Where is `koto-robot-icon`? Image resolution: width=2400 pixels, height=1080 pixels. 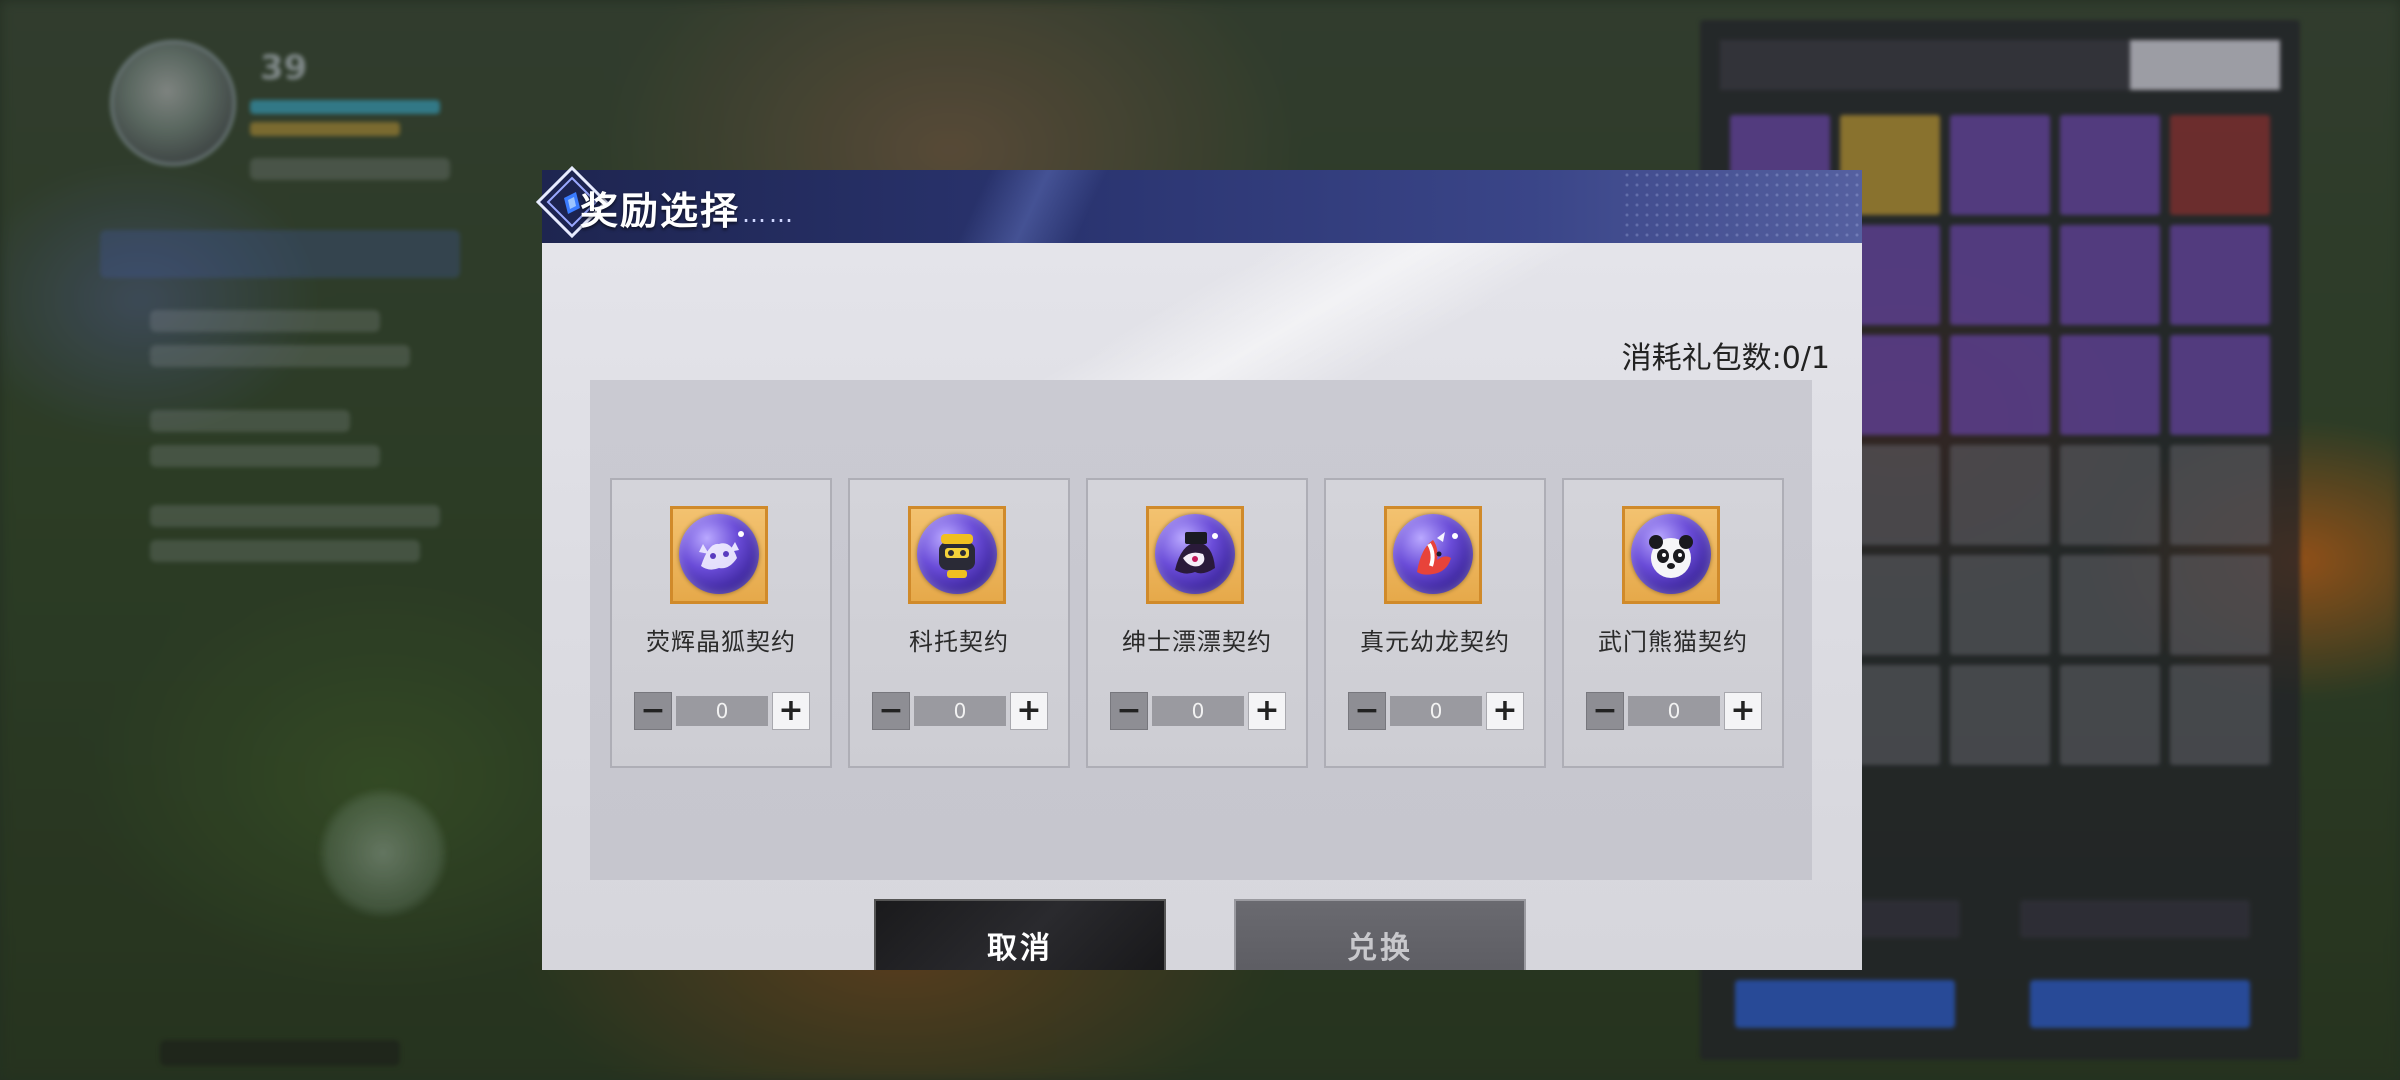 koto-robot-icon is located at coordinates (957, 554).